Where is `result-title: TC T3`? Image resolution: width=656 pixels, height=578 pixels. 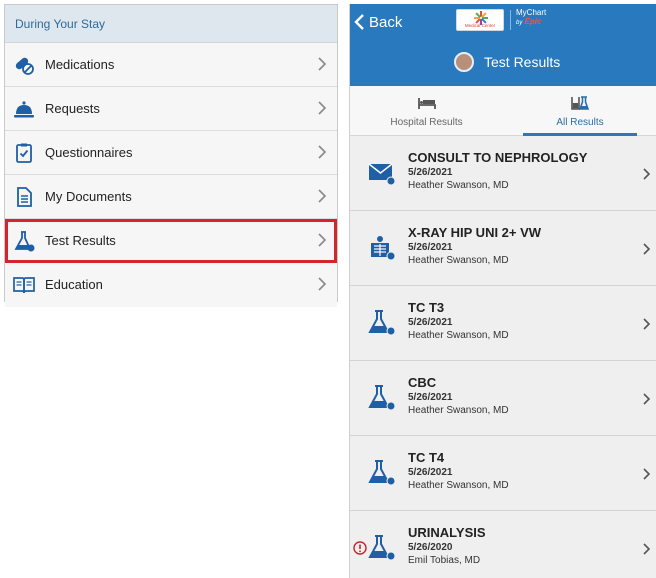
result-title: TC T3 is located at coordinates (426, 307).